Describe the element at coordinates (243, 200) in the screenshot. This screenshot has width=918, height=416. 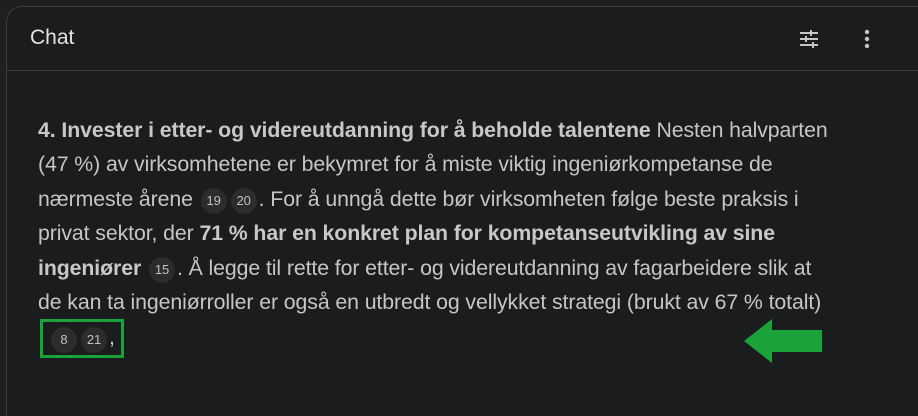
I see `citation-chip: 20` at that location.